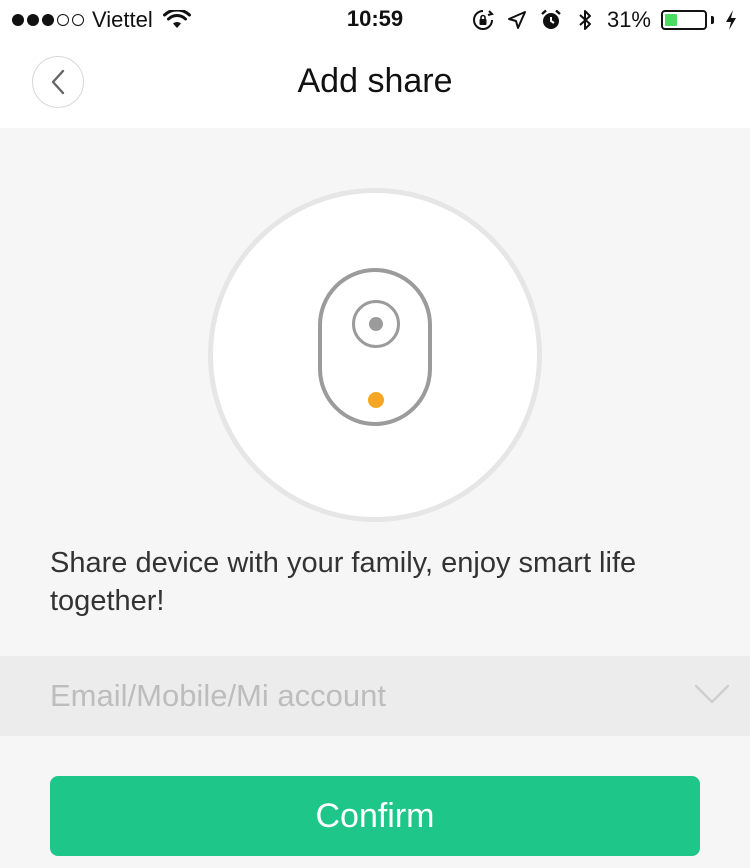 This screenshot has height=868, width=750. Describe the element at coordinates (375, 816) in the screenshot. I see `confirm-button: Confirm` at that location.